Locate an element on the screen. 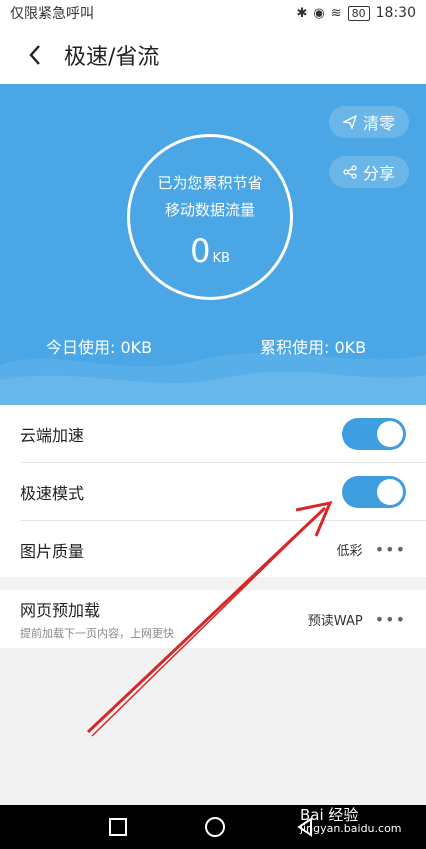 The width and height of the screenshot is (426, 849). image-quality-row: 图片质量 低彩 ••• is located at coordinates (223, 549).